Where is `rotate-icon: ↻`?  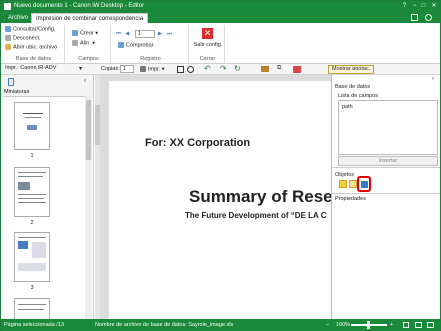
rotate-icon: ↻ is located at coordinates (237, 68).